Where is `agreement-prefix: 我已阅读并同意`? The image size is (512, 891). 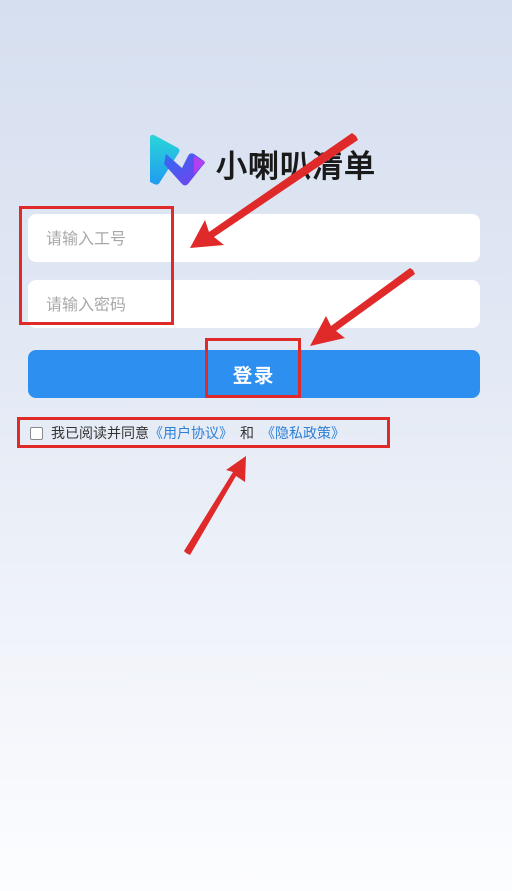
agreement-prefix: 我已阅读并同意 is located at coordinates (100, 434).